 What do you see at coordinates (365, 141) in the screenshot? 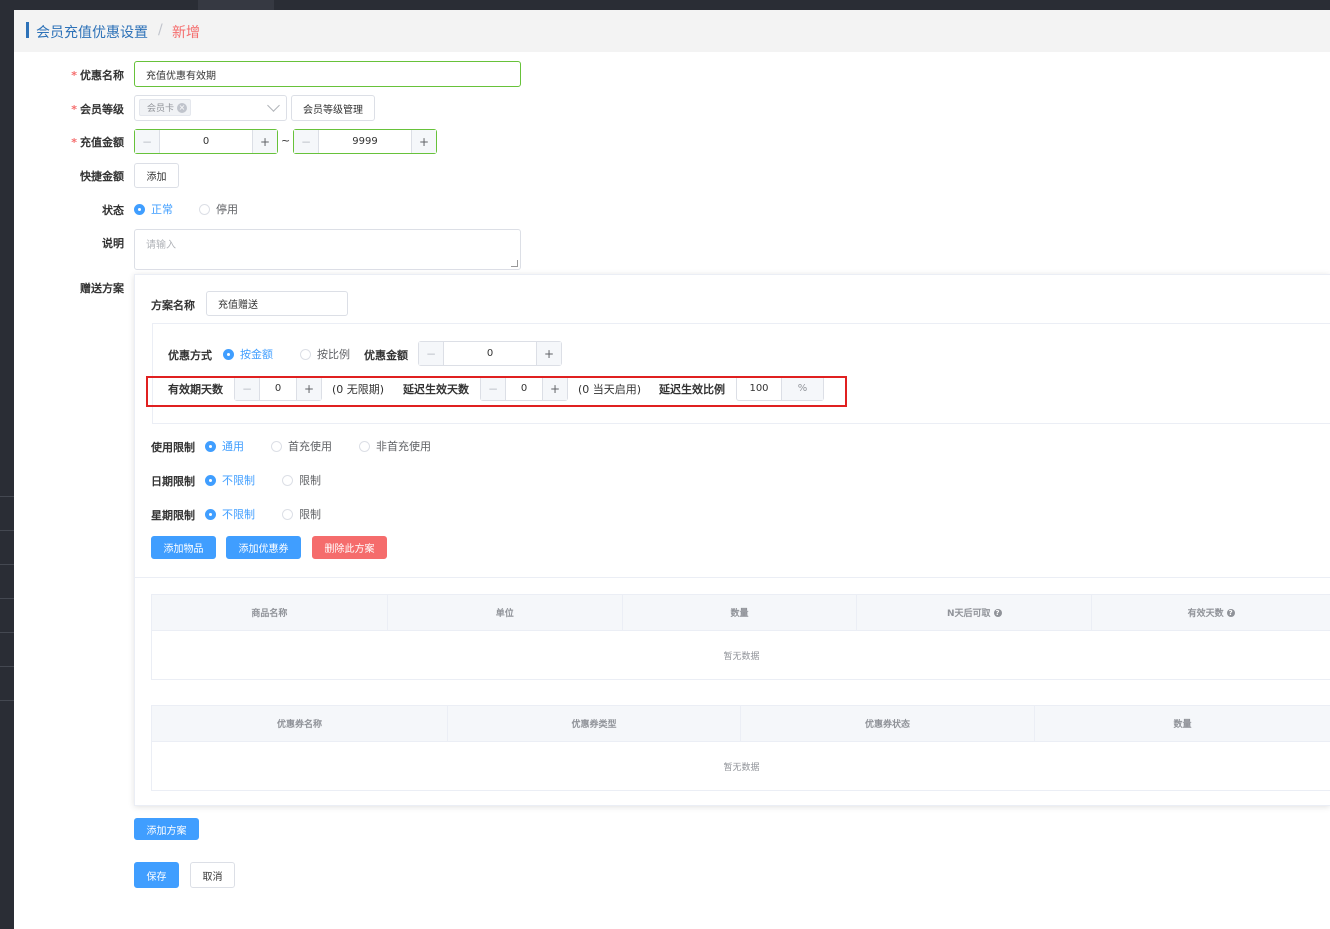
I see `amount-max-stepper: − 9999 +` at bounding box center [365, 141].